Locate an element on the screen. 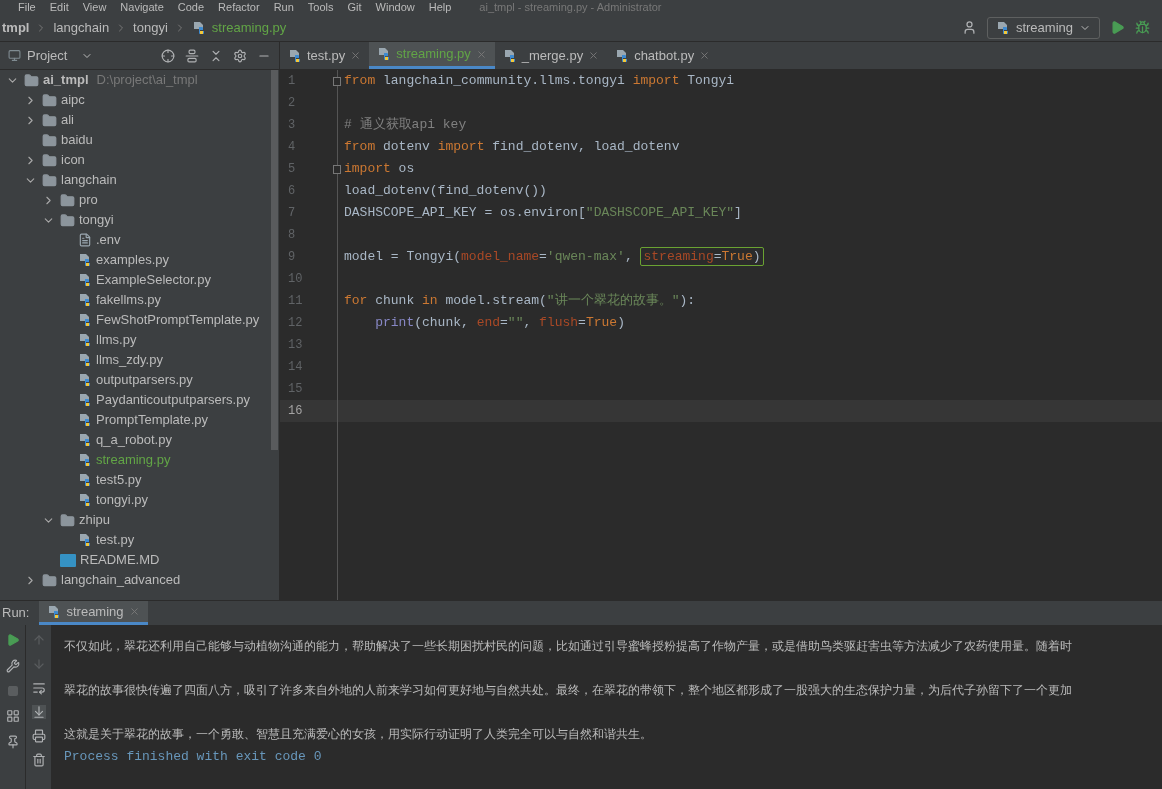 The image size is (1162, 789). print-icon is located at coordinates (38, 736).